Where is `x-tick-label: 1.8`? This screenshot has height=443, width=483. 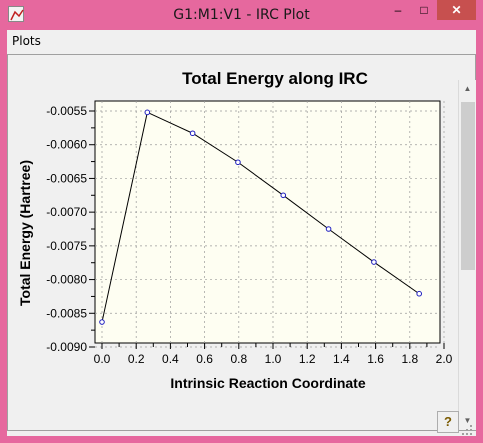
x-tick-label: 1.8 is located at coordinates (409, 359).